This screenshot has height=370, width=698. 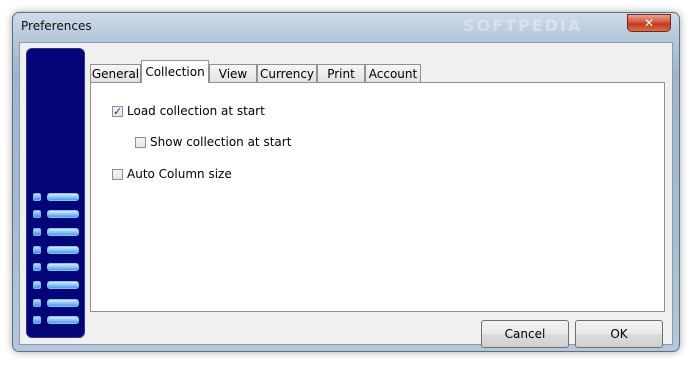 I want to click on watermark: SOFTPEDIA, so click(x=523, y=25).